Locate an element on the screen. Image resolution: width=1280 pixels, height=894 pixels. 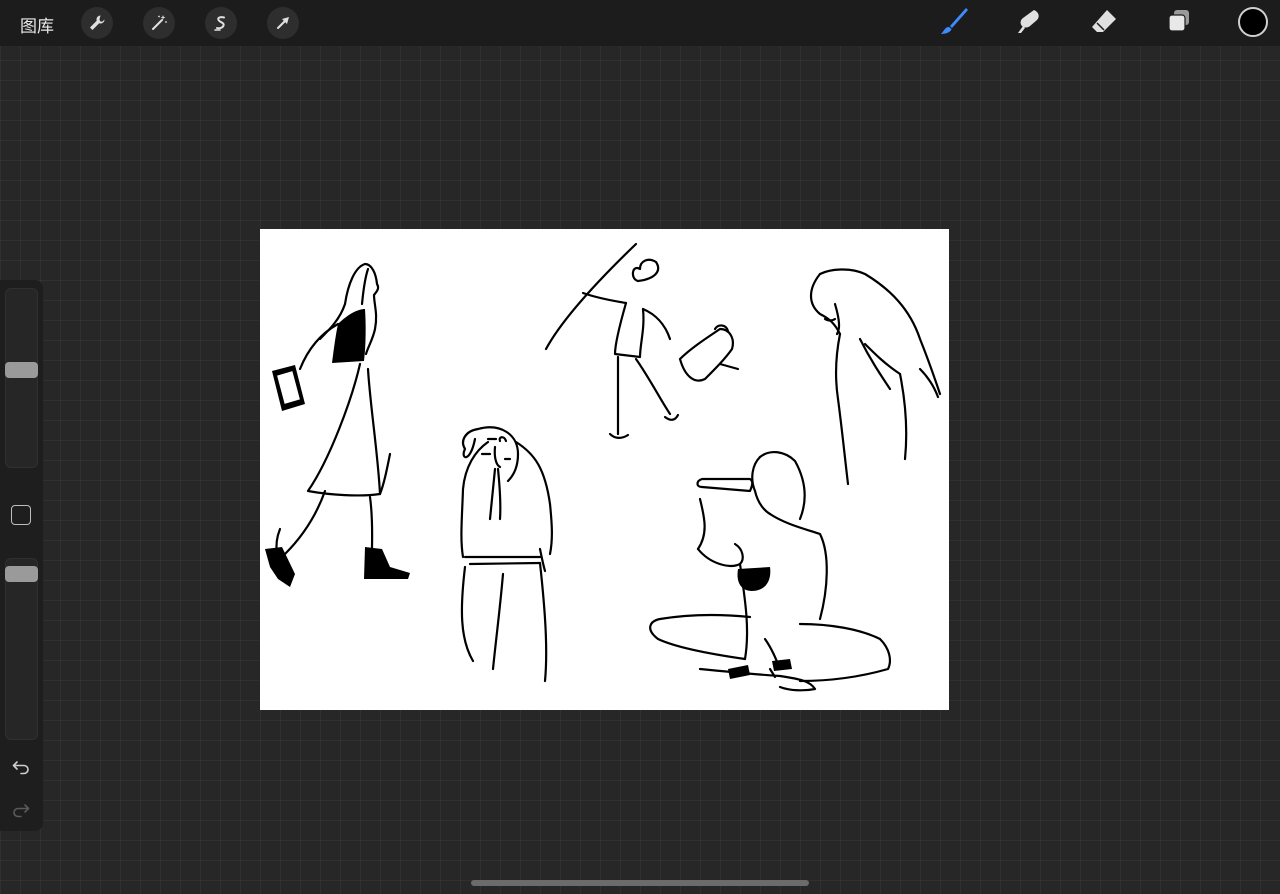
portrait-figure is located at coordinates (875, 377).